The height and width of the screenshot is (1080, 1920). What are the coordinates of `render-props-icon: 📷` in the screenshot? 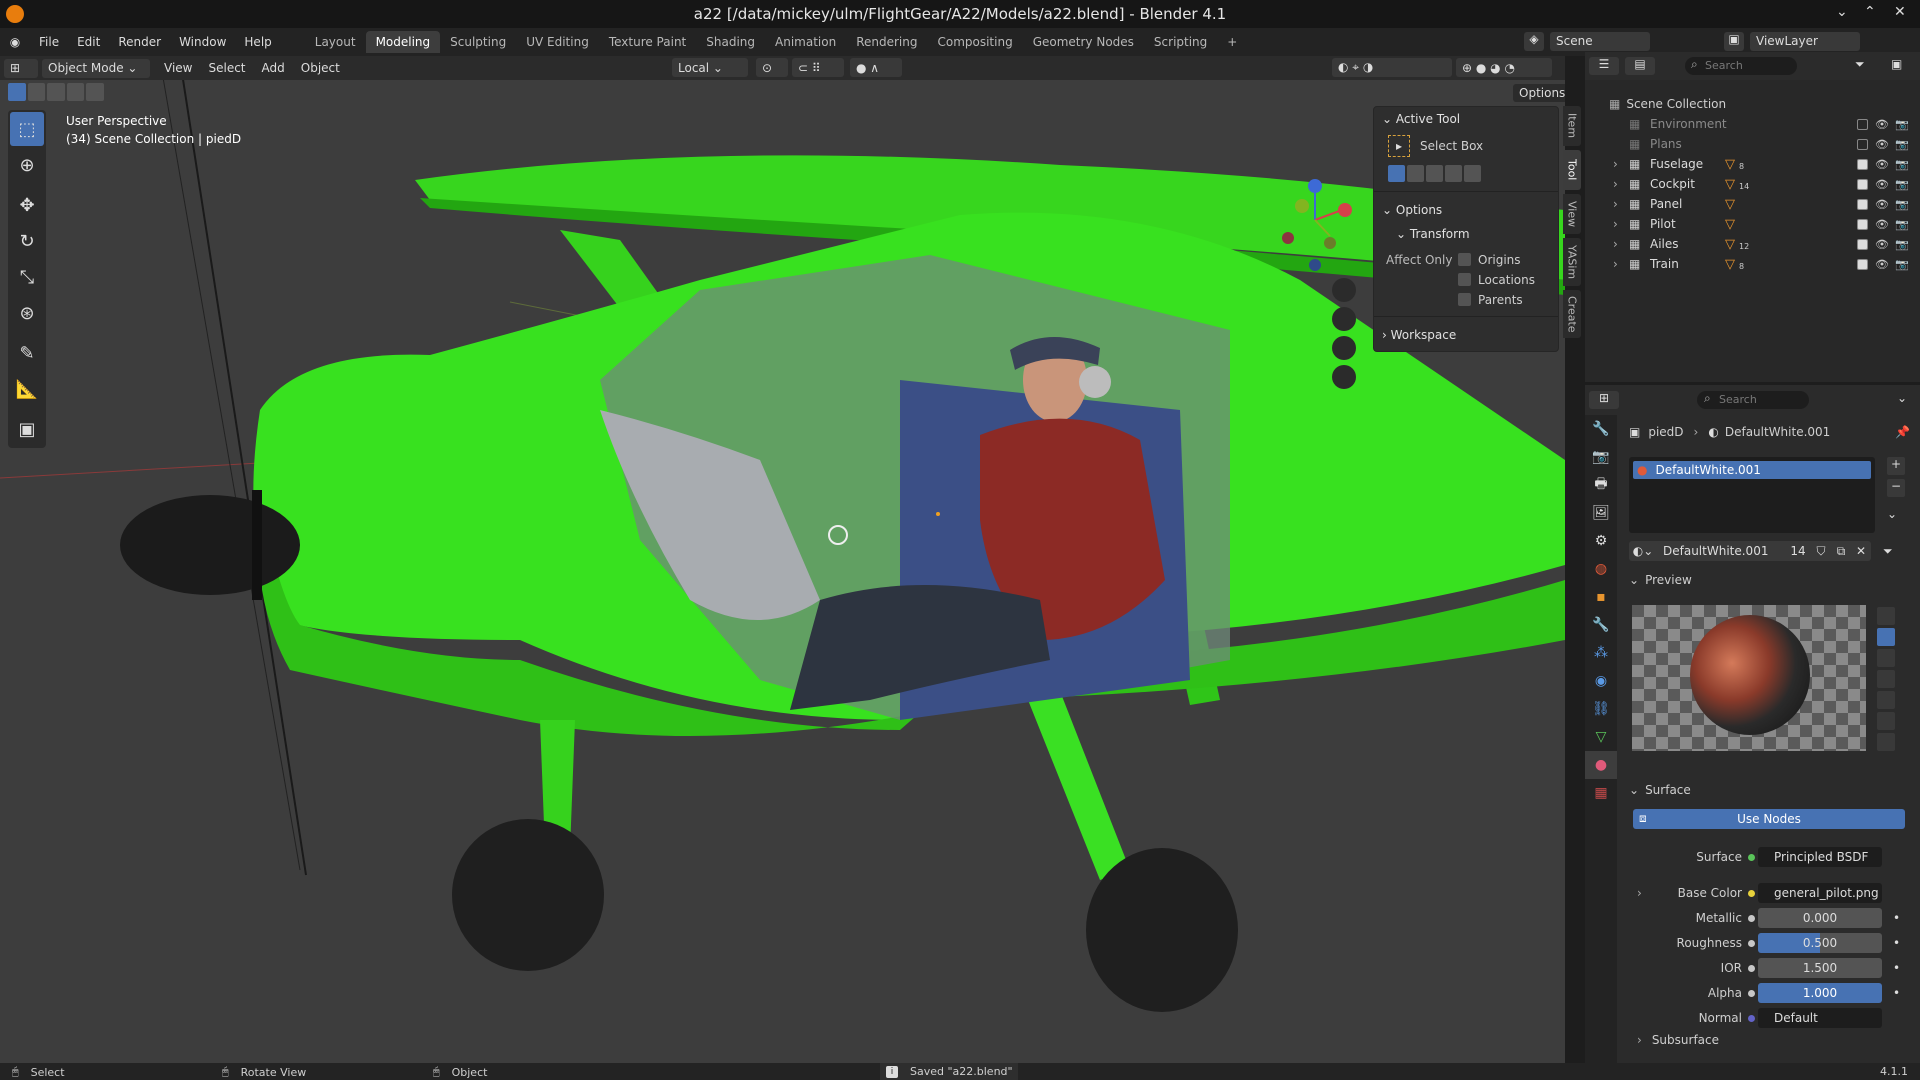 It's located at (1601, 457).